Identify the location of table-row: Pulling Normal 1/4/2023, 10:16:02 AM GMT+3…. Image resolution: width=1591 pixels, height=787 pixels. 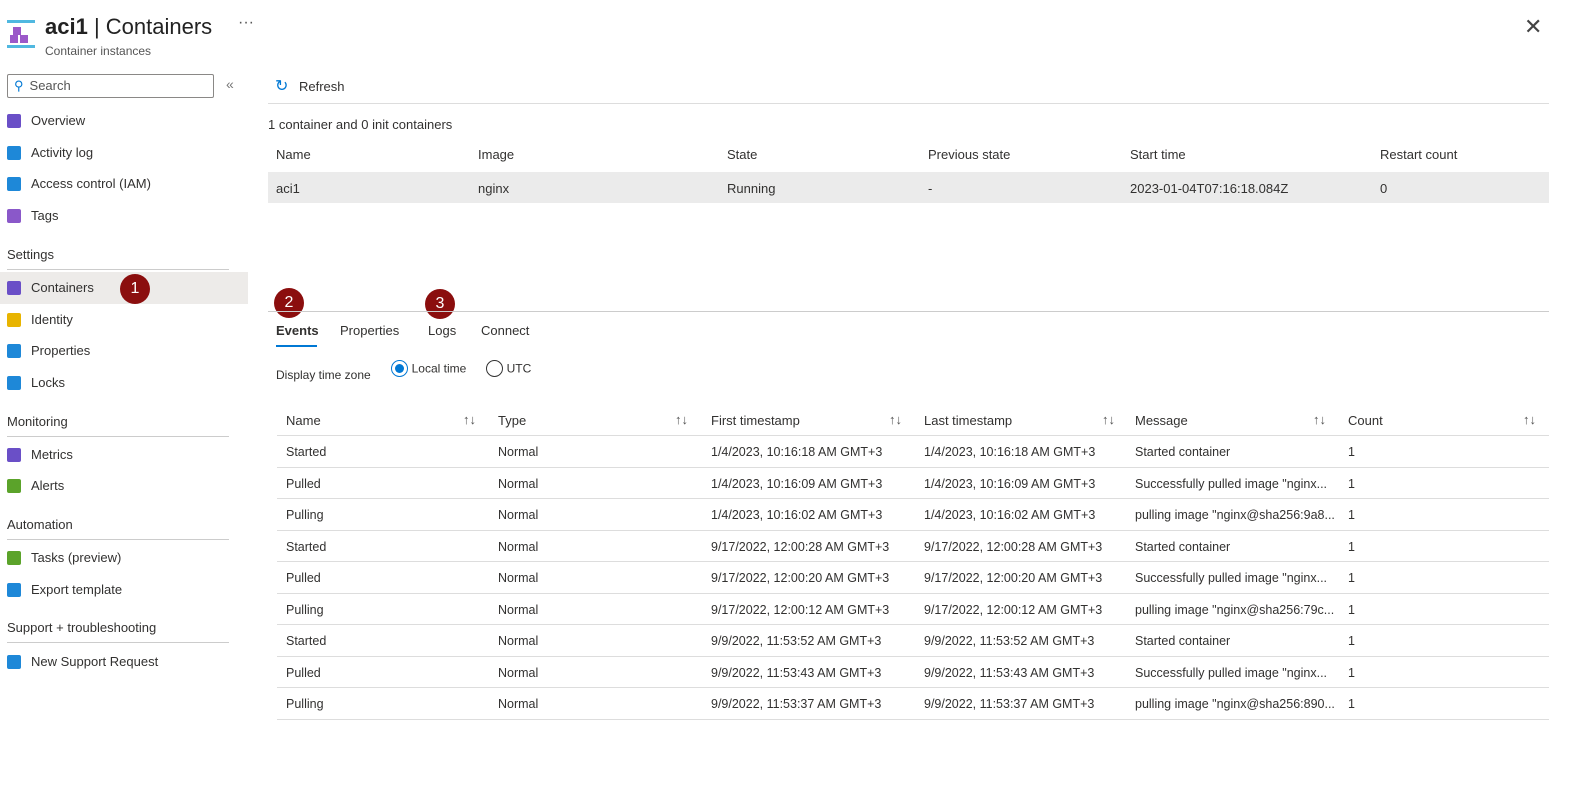
(913, 515).